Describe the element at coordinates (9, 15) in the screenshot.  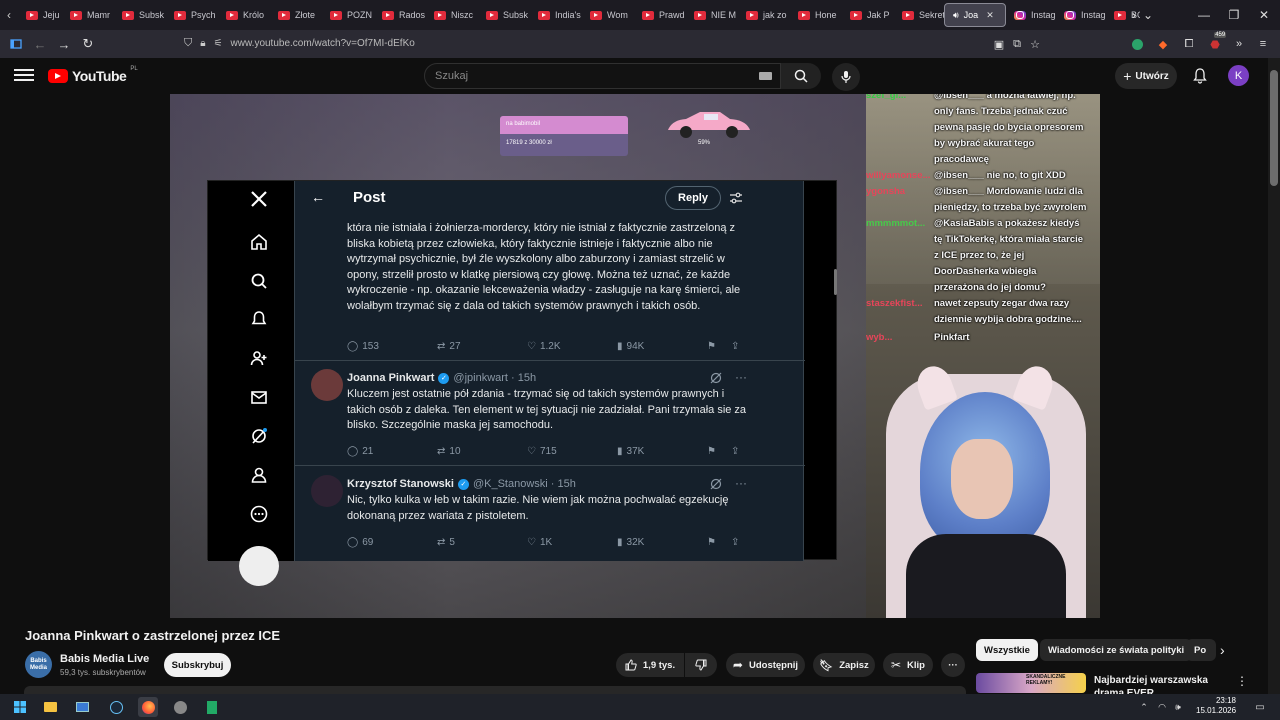
I see `tab-scroll-left-icon: ‹` at that location.